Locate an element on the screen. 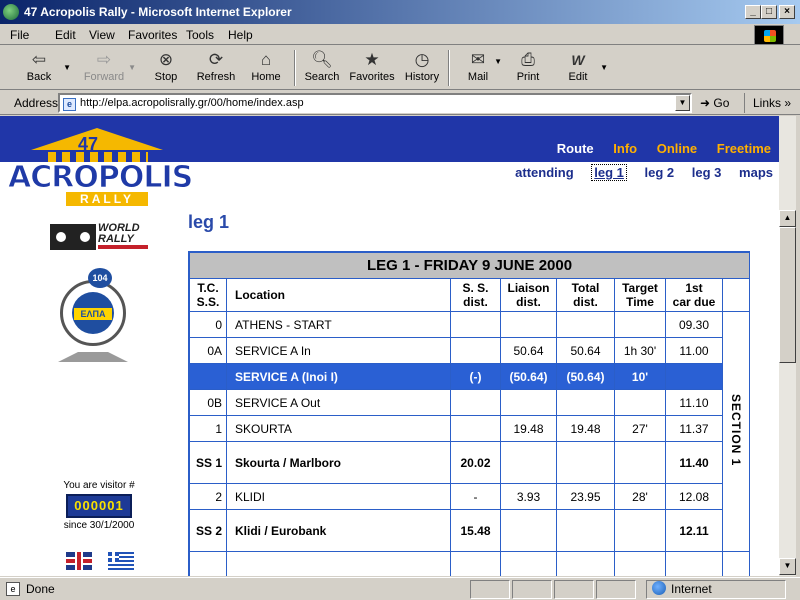  history-button: ◷ History is located at coordinates (422, 69).